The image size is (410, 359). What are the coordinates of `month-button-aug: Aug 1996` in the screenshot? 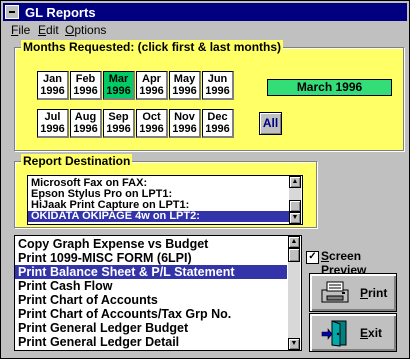 It's located at (86, 123).